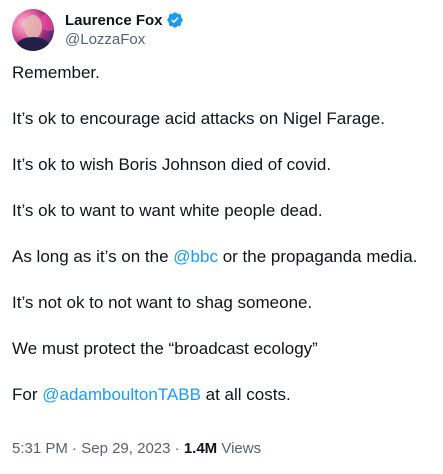 The width and height of the screenshot is (443, 474). I want to click on avatar-shoulders, so click(33, 44).